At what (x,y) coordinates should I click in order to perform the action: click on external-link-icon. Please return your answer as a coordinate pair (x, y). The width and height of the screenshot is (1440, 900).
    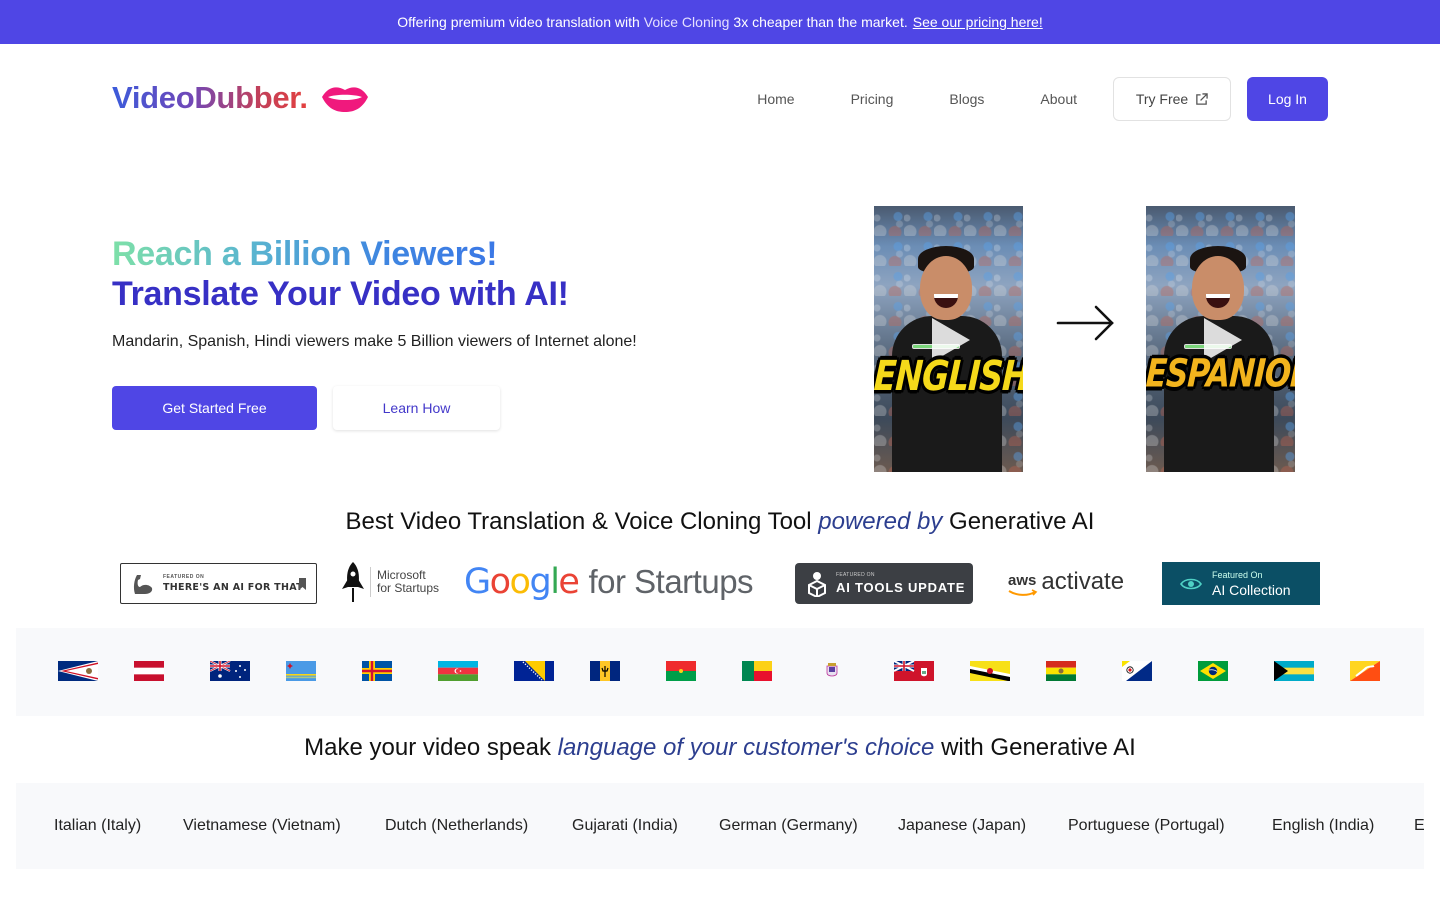
    Looking at the image, I should click on (1202, 98).